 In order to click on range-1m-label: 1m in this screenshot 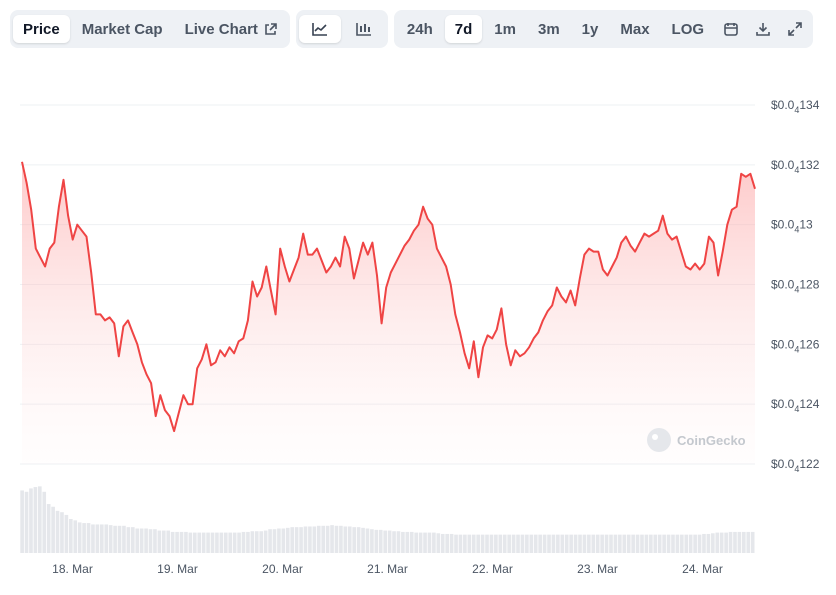, I will do `click(505, 29)`.